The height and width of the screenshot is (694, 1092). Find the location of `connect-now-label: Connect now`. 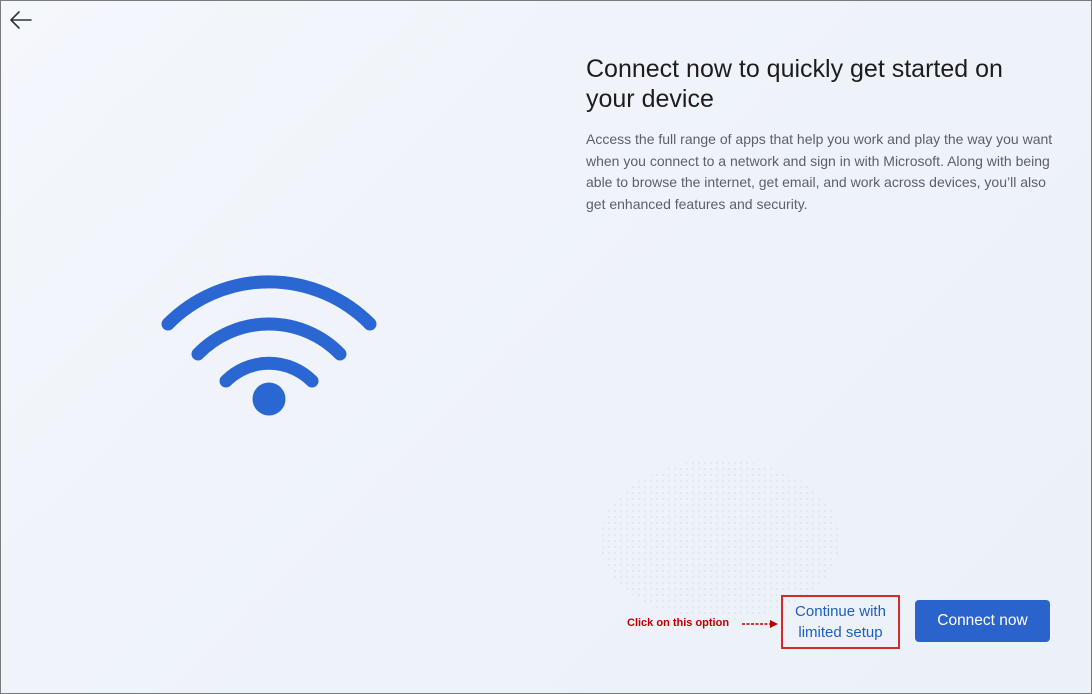

connect-now-label: Connect now is located at coordinates (982, 620).